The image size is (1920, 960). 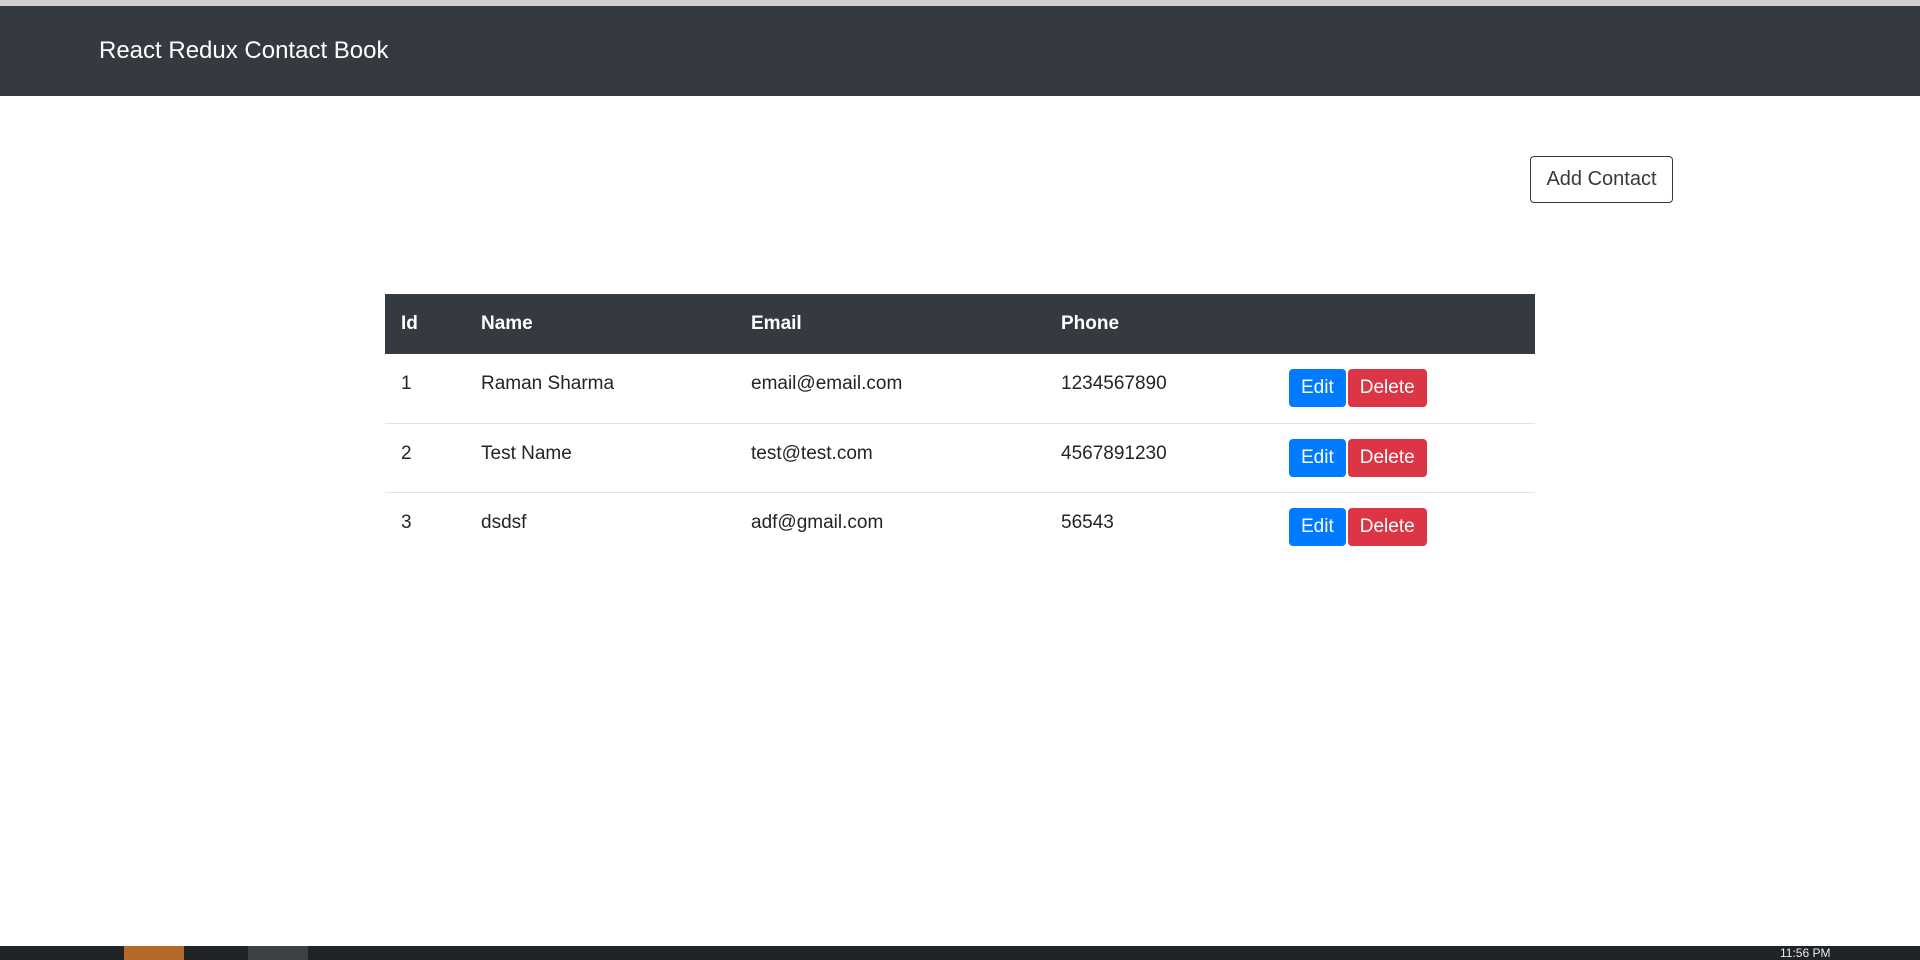 I want to click on cell-phone: 4567891230, so click(x=1114, y=453).